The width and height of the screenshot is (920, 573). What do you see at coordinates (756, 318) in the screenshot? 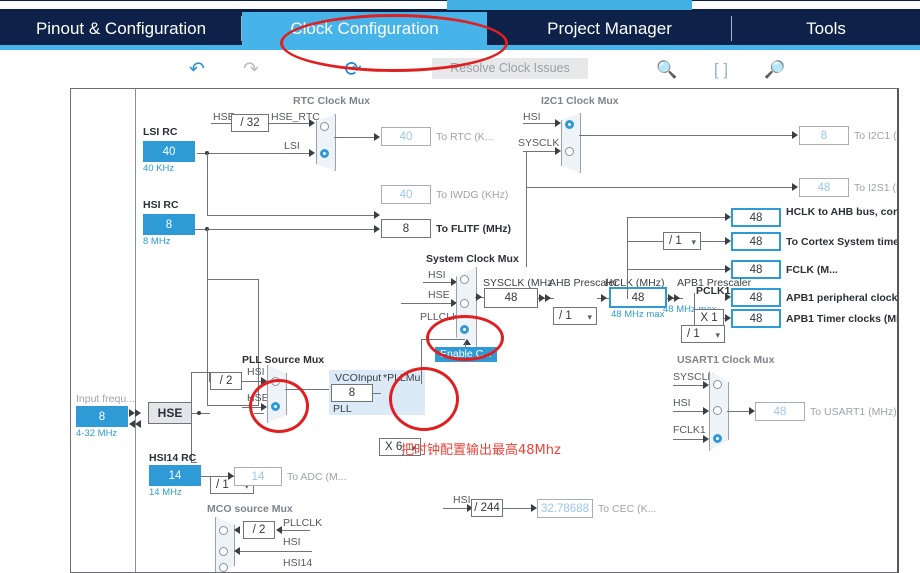
I see `apb1-timer-value: 48` at bounding box center [756, 318].